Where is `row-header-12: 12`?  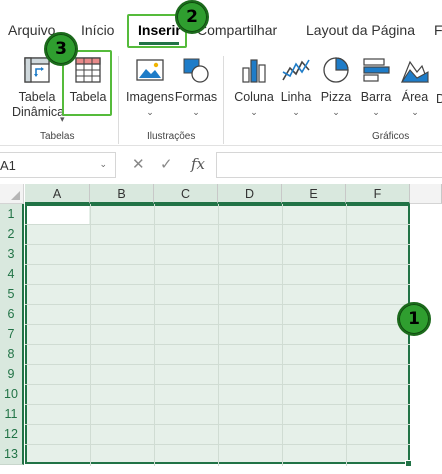 row-header-12: 12 is located at coordinates (12, 434).